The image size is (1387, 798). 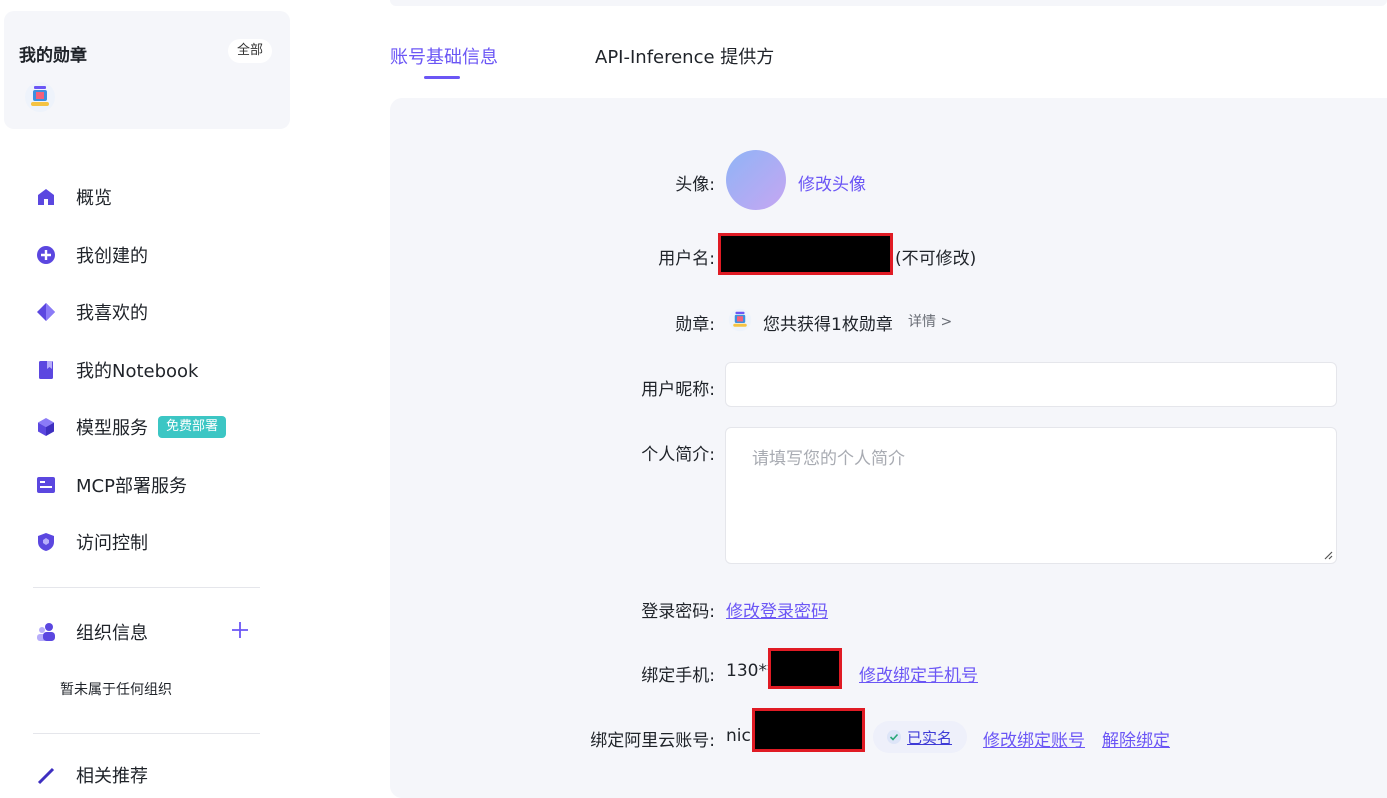 I want to click on nickname-input, so click(x=1031, y=384).